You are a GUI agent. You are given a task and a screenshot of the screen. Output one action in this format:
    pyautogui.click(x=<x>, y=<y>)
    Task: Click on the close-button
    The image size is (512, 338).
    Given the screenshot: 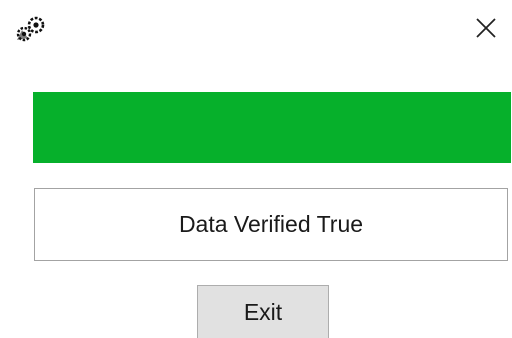 What is the action you would take?
    pyautogui.click(x=486, y=30)
    